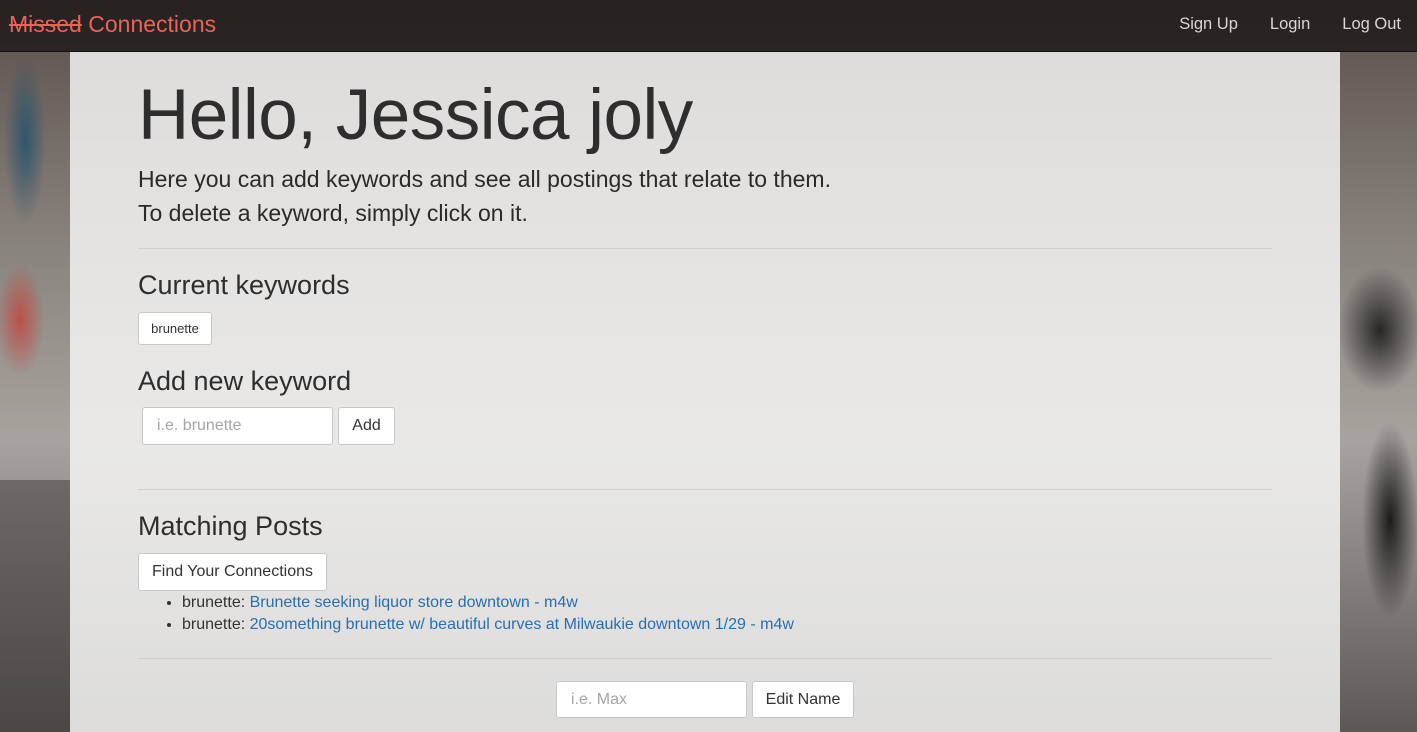 The image size is (1417, 732). What do you see at coordinates (1371, 26) in the screenshot?
I see `nav-logout-link: Log Out` at bounding box center [1371, 26].